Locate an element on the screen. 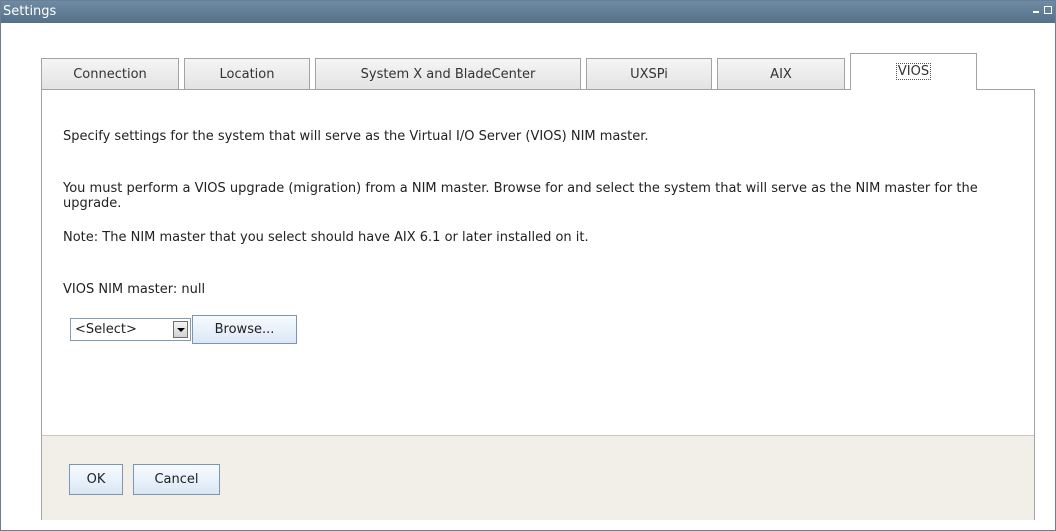 This screenshot has width=1056, height=531. window-title: Settings is located at coordinates (30, 11).